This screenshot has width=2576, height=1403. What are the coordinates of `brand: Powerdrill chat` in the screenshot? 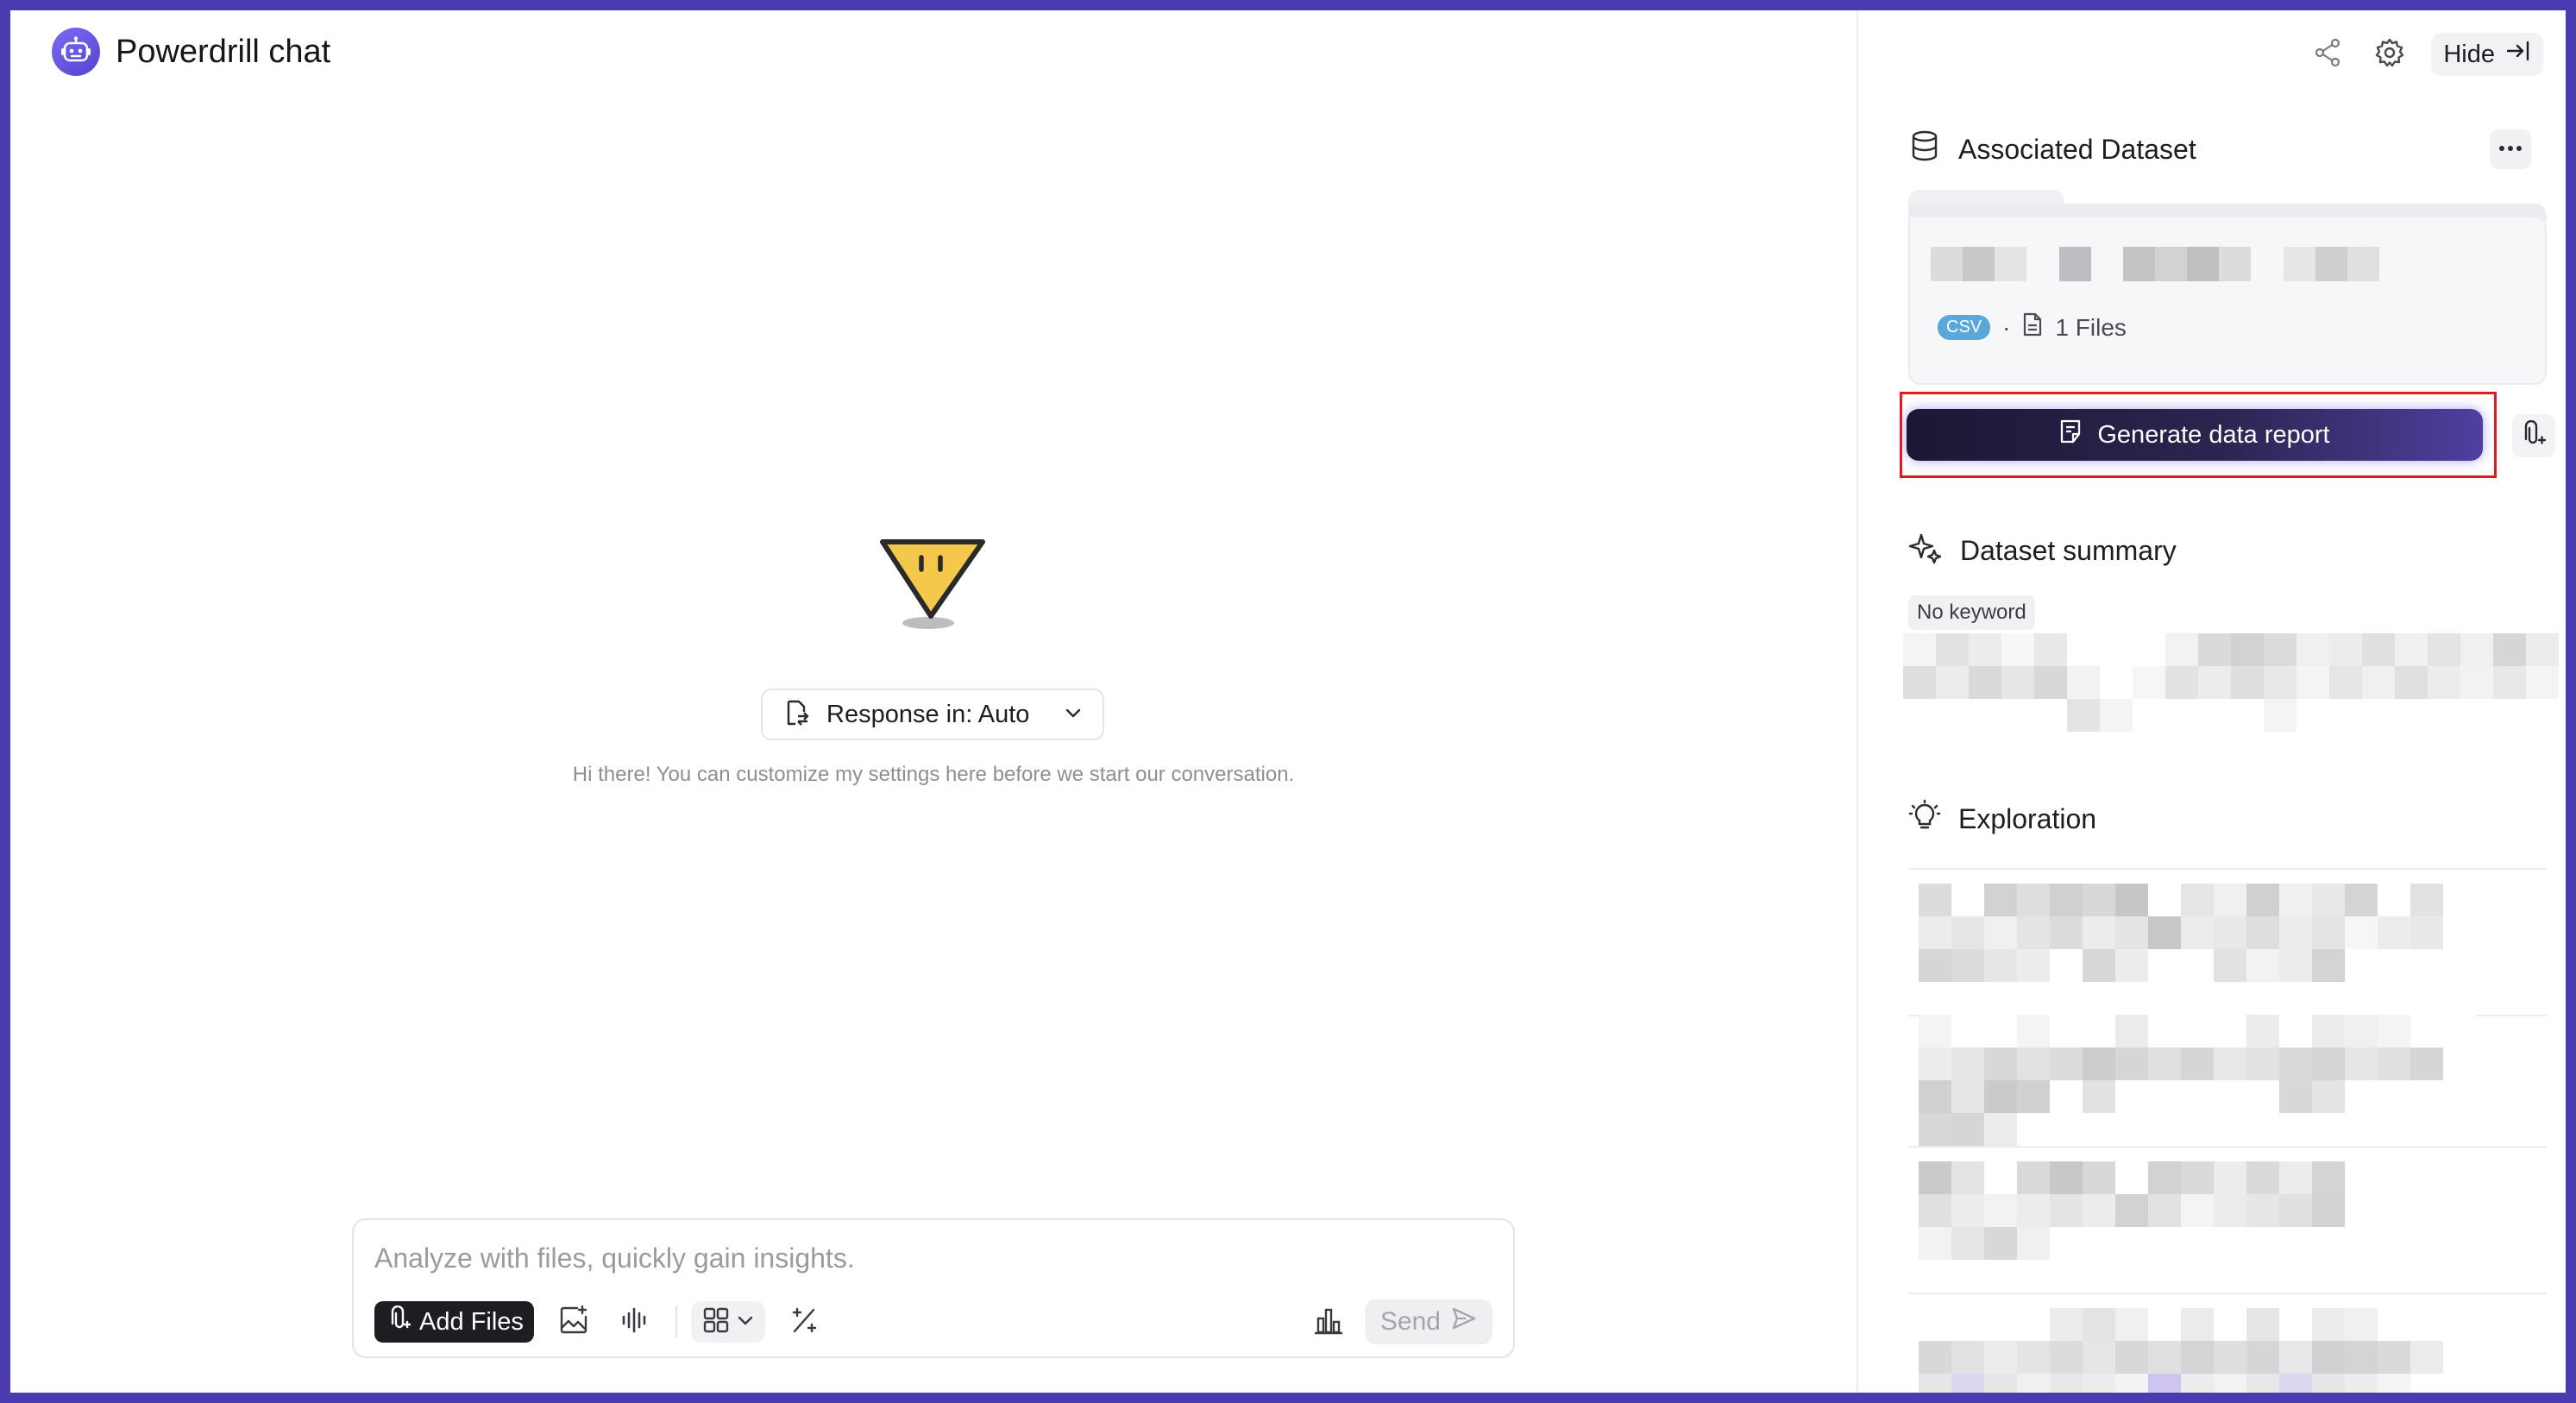 It's located at (191, 52).